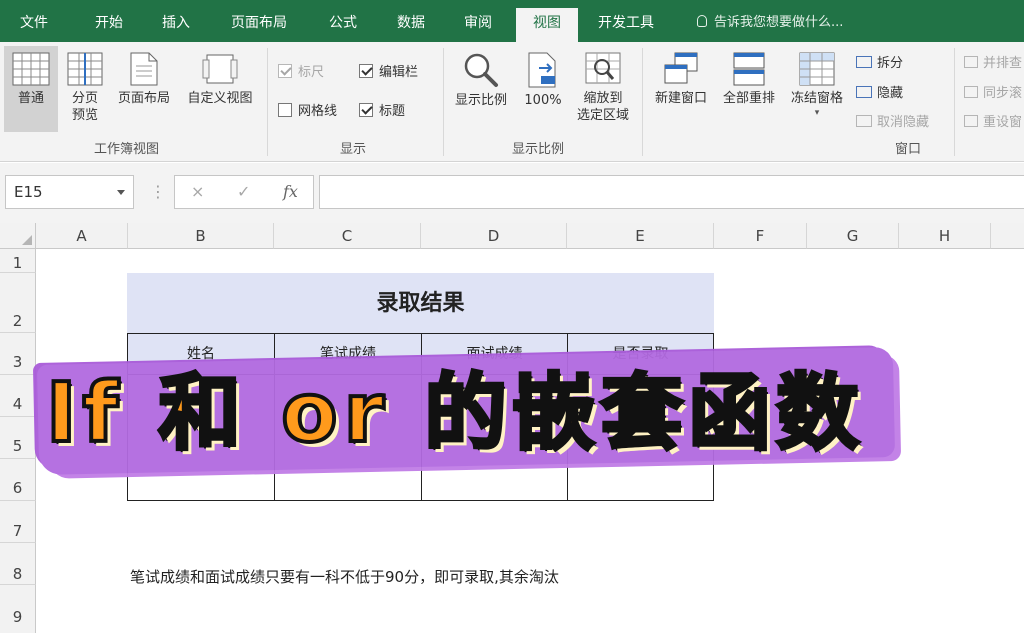  What do you see at coordinates (542, 70) in the screenshot?
I see `zoom-100-icon` at bounding box center [542, 70].